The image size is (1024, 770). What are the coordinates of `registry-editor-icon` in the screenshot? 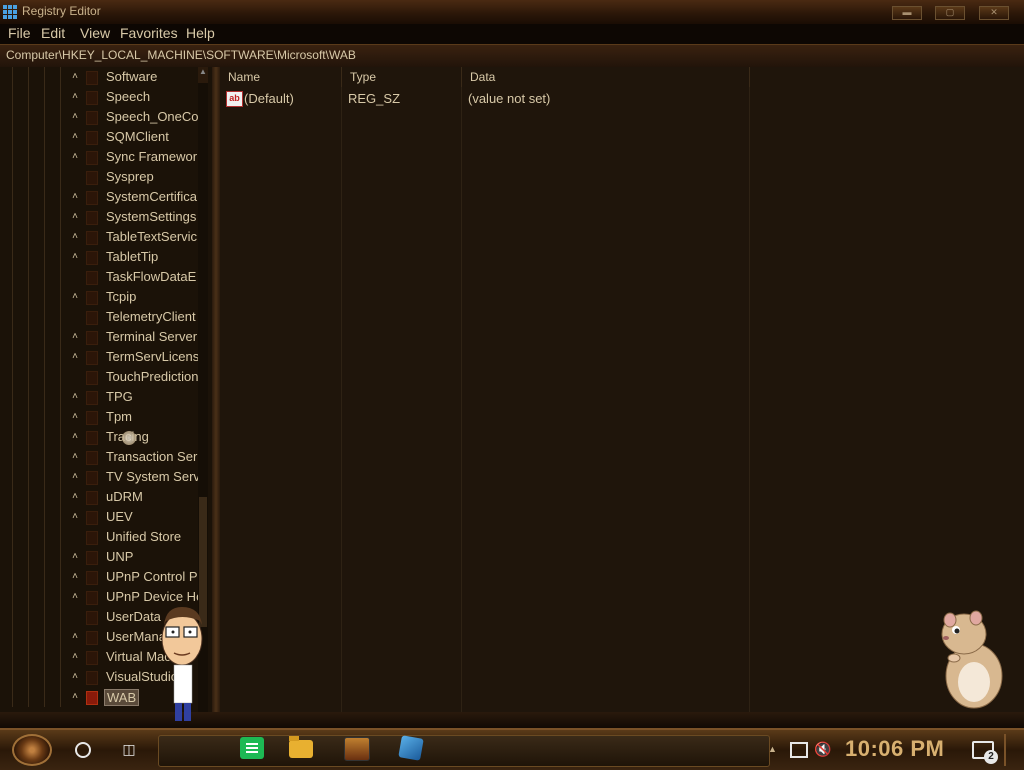 It's located at (10, 12).